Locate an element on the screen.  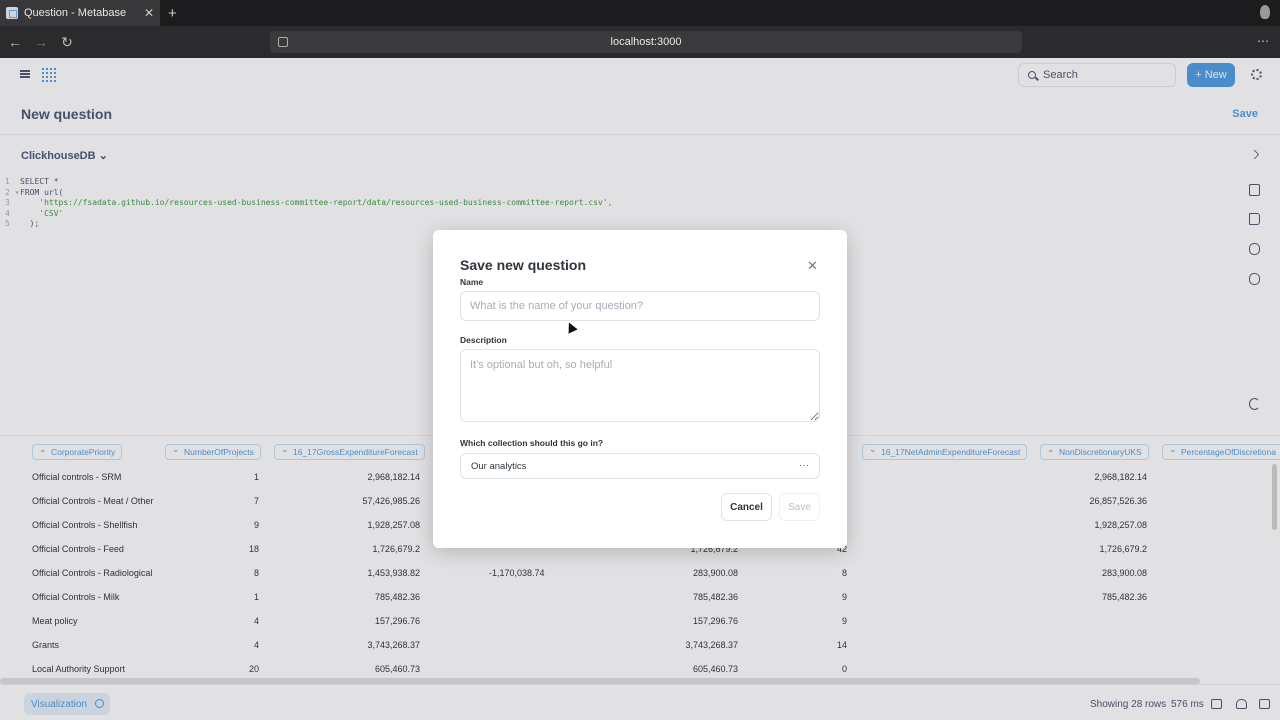
tab-title: Question - Metabase is located at coordinates (75, 13).